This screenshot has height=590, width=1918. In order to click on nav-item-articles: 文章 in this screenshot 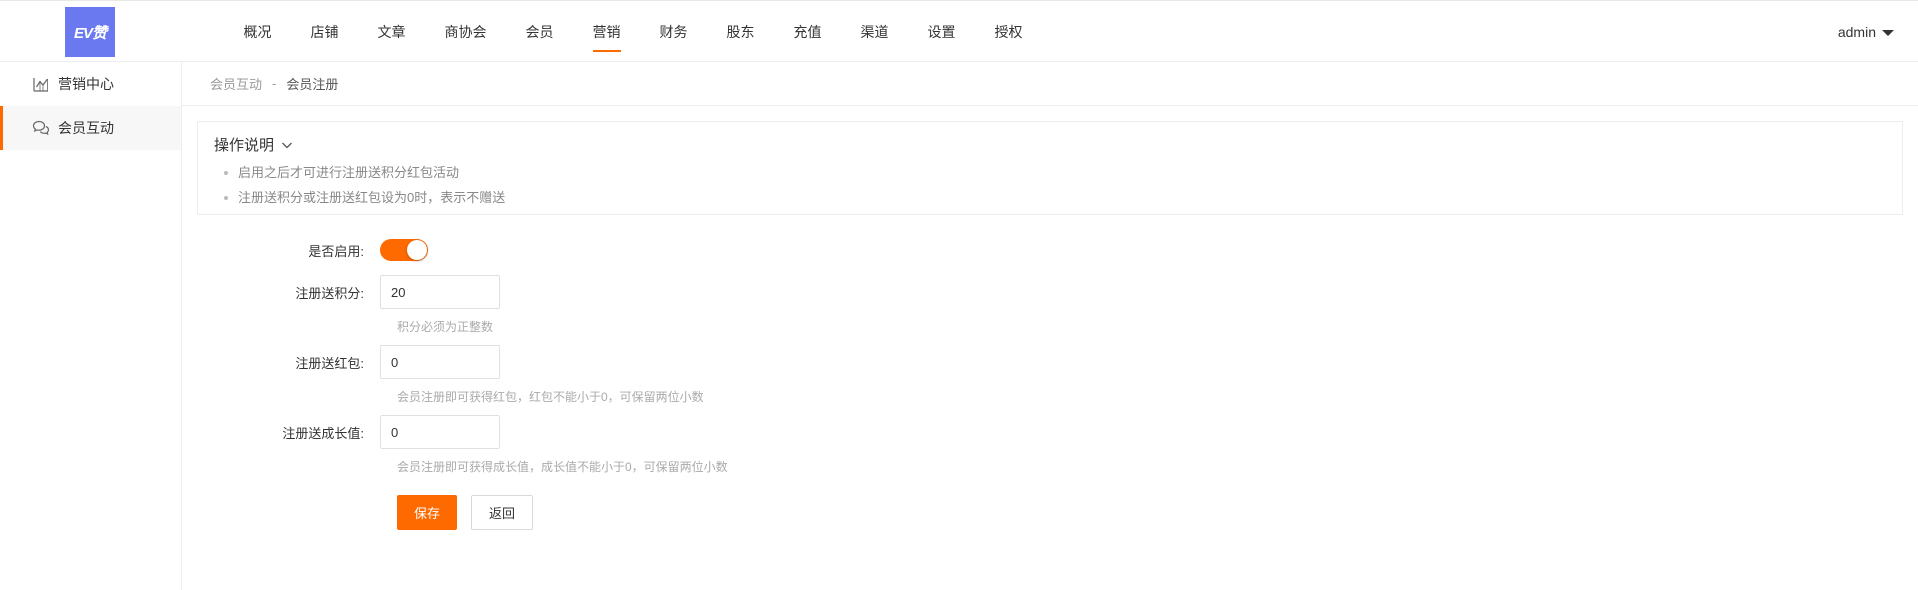, I will do `click(391, 32)`.